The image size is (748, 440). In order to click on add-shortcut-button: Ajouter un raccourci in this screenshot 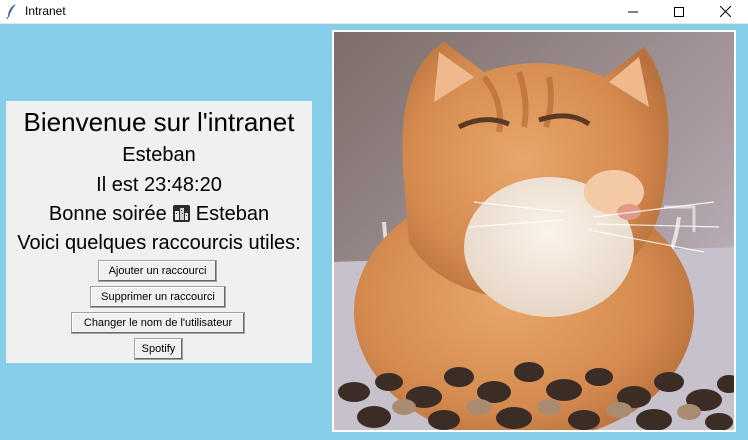, I will do `click(157, 271)`.